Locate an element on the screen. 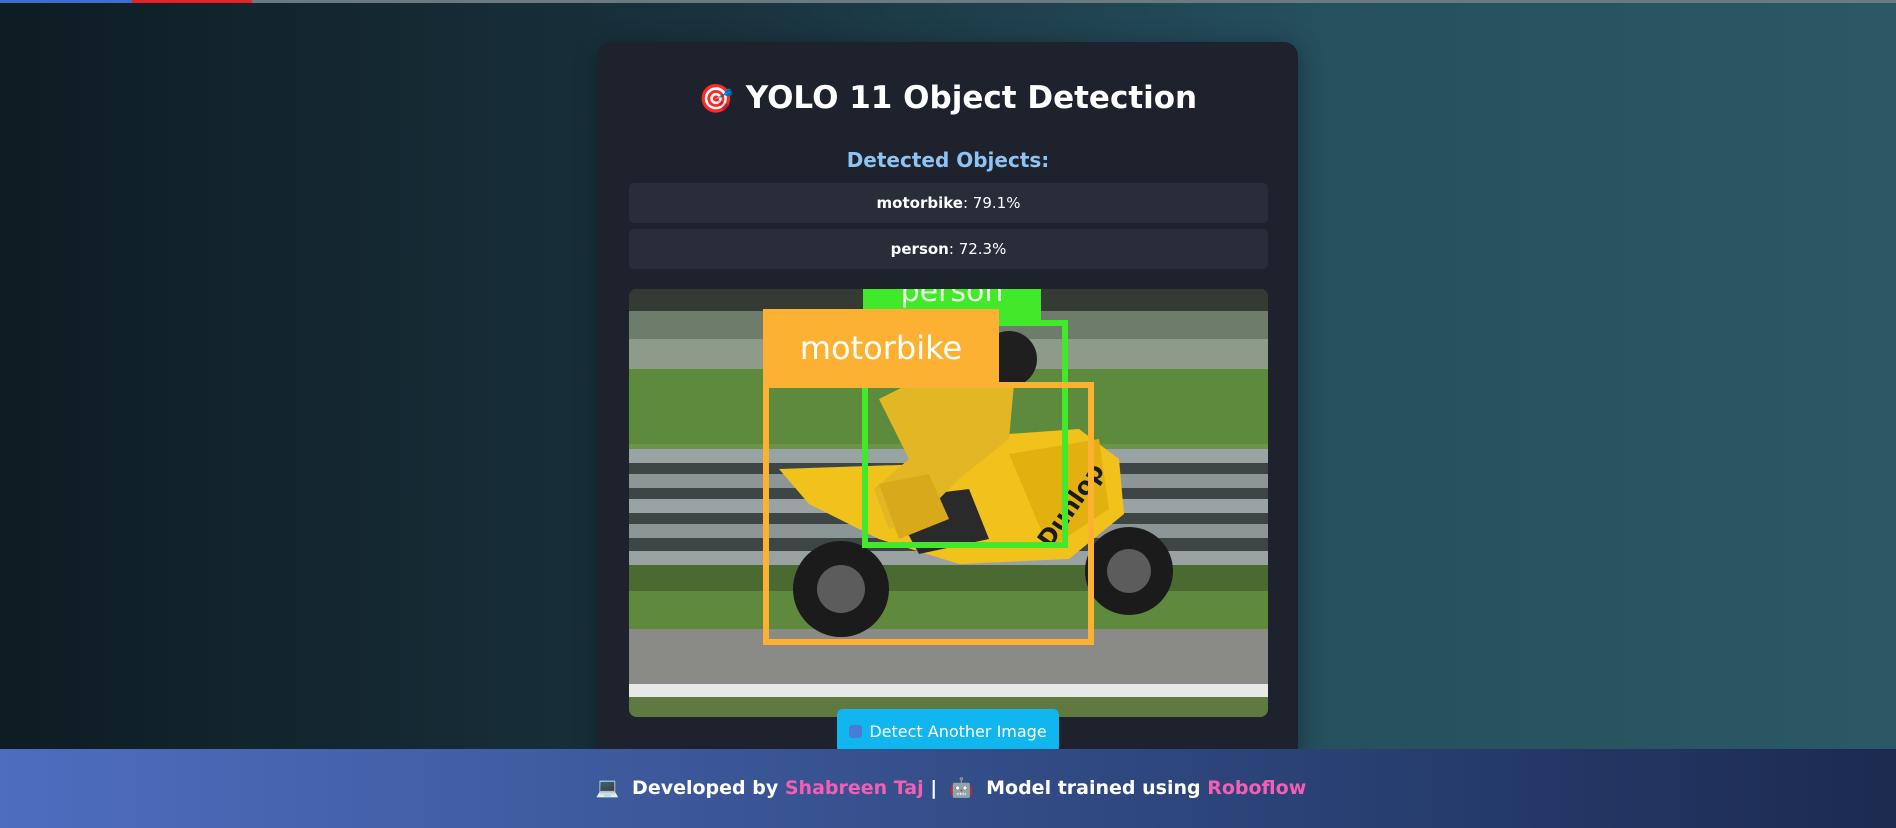 This screenshot has width=1896, height=828. detect-another-image-button: Detect Another Image is located at coordinates (948, 731).